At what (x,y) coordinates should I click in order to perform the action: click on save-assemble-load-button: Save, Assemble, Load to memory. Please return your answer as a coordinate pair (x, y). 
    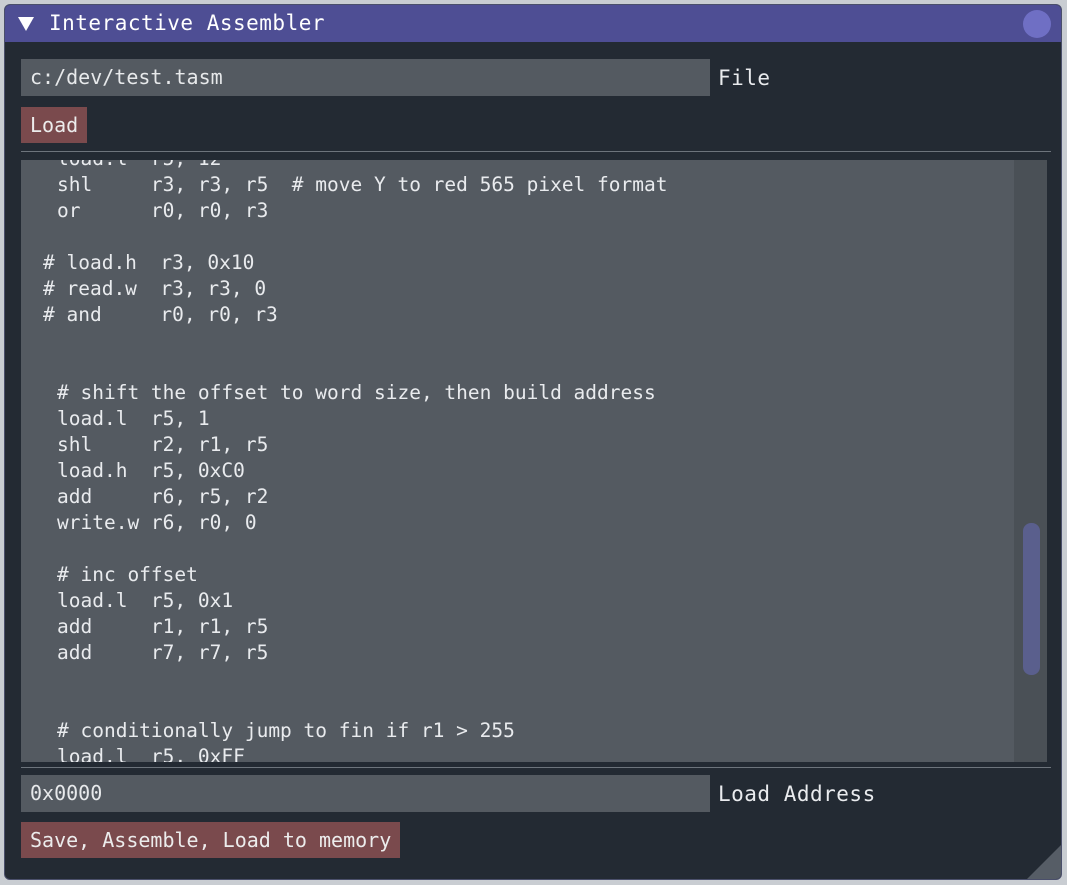
    Looking at the image, I should click on (211, 840).